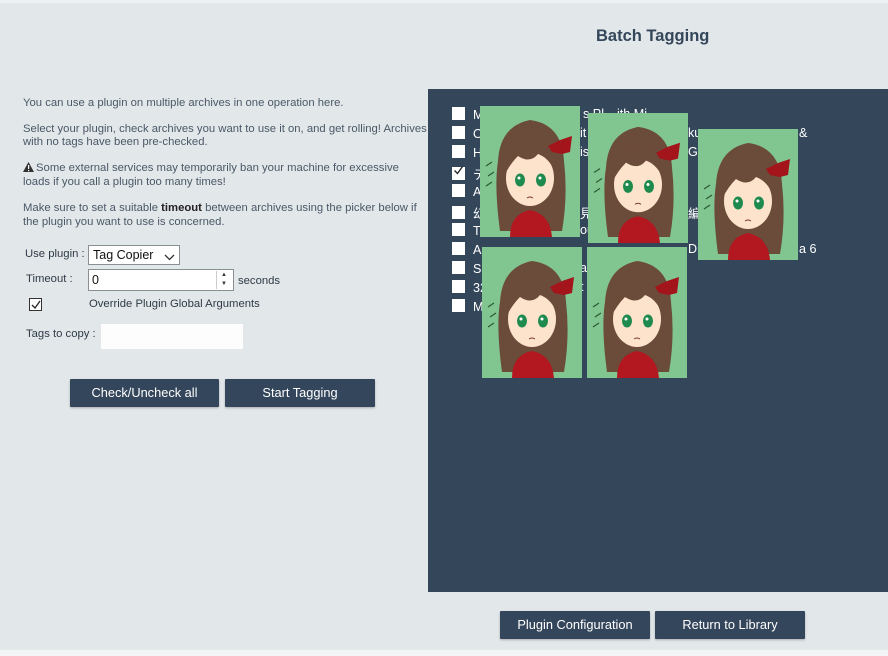 The height and width of the screenshot is (656, 888). What do you see at coordinates (575, 625) in the screenshot?
I see `plugin-configuration-button: Plugin Configuration` at bounding box center [575, 625].